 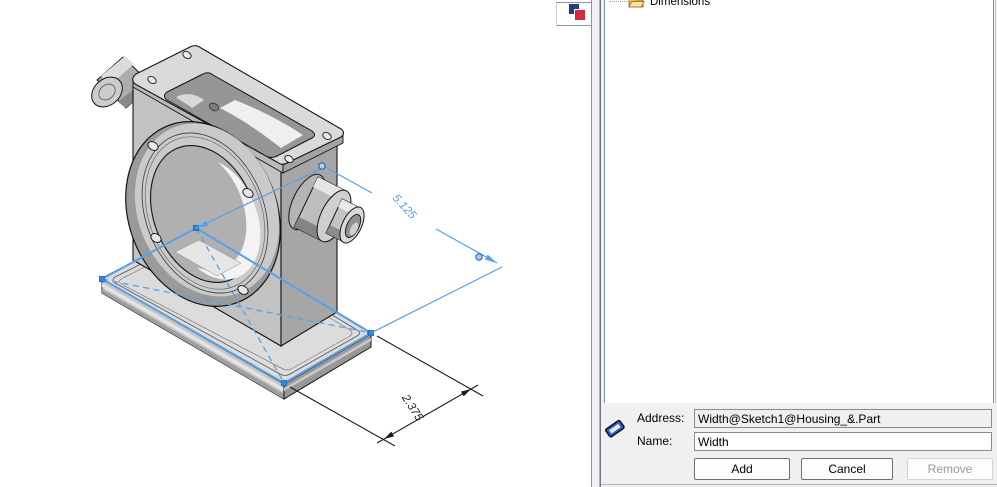 What do you see at coordinates (579, 14) in the screenshot?
I see `overlapping-squares-icon-front` at bounding box center [579, 14].